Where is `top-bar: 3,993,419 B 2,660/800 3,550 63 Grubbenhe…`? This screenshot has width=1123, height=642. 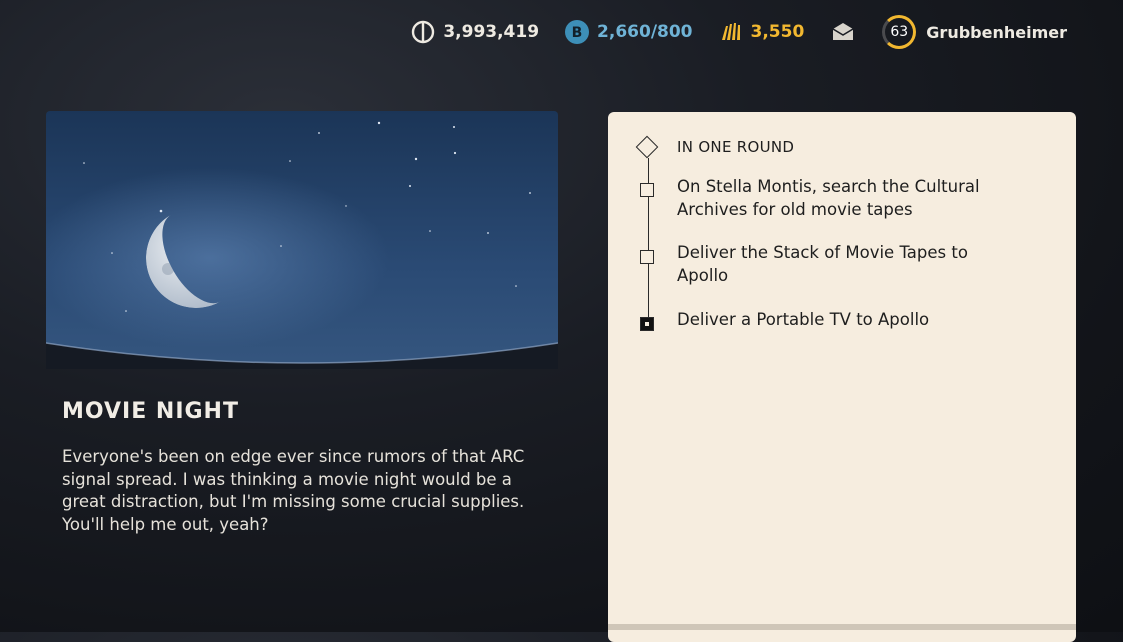
top-bar: 3,993,419 B 2,660/800 3,550 63 Grubbenhe… is located at coordinates (739, 32).